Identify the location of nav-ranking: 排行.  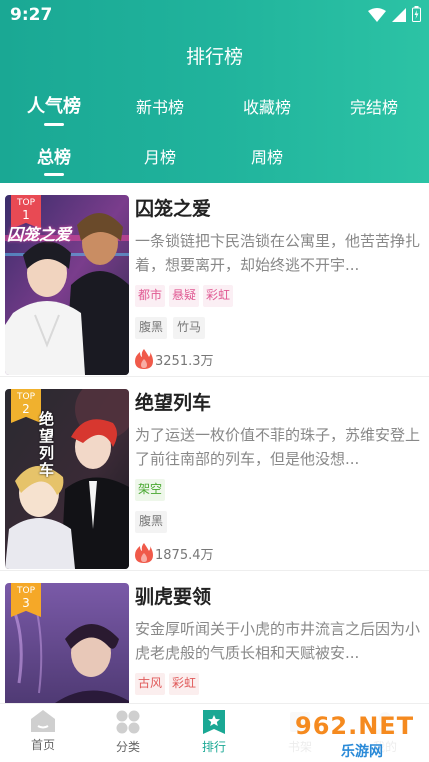
(214, 733).